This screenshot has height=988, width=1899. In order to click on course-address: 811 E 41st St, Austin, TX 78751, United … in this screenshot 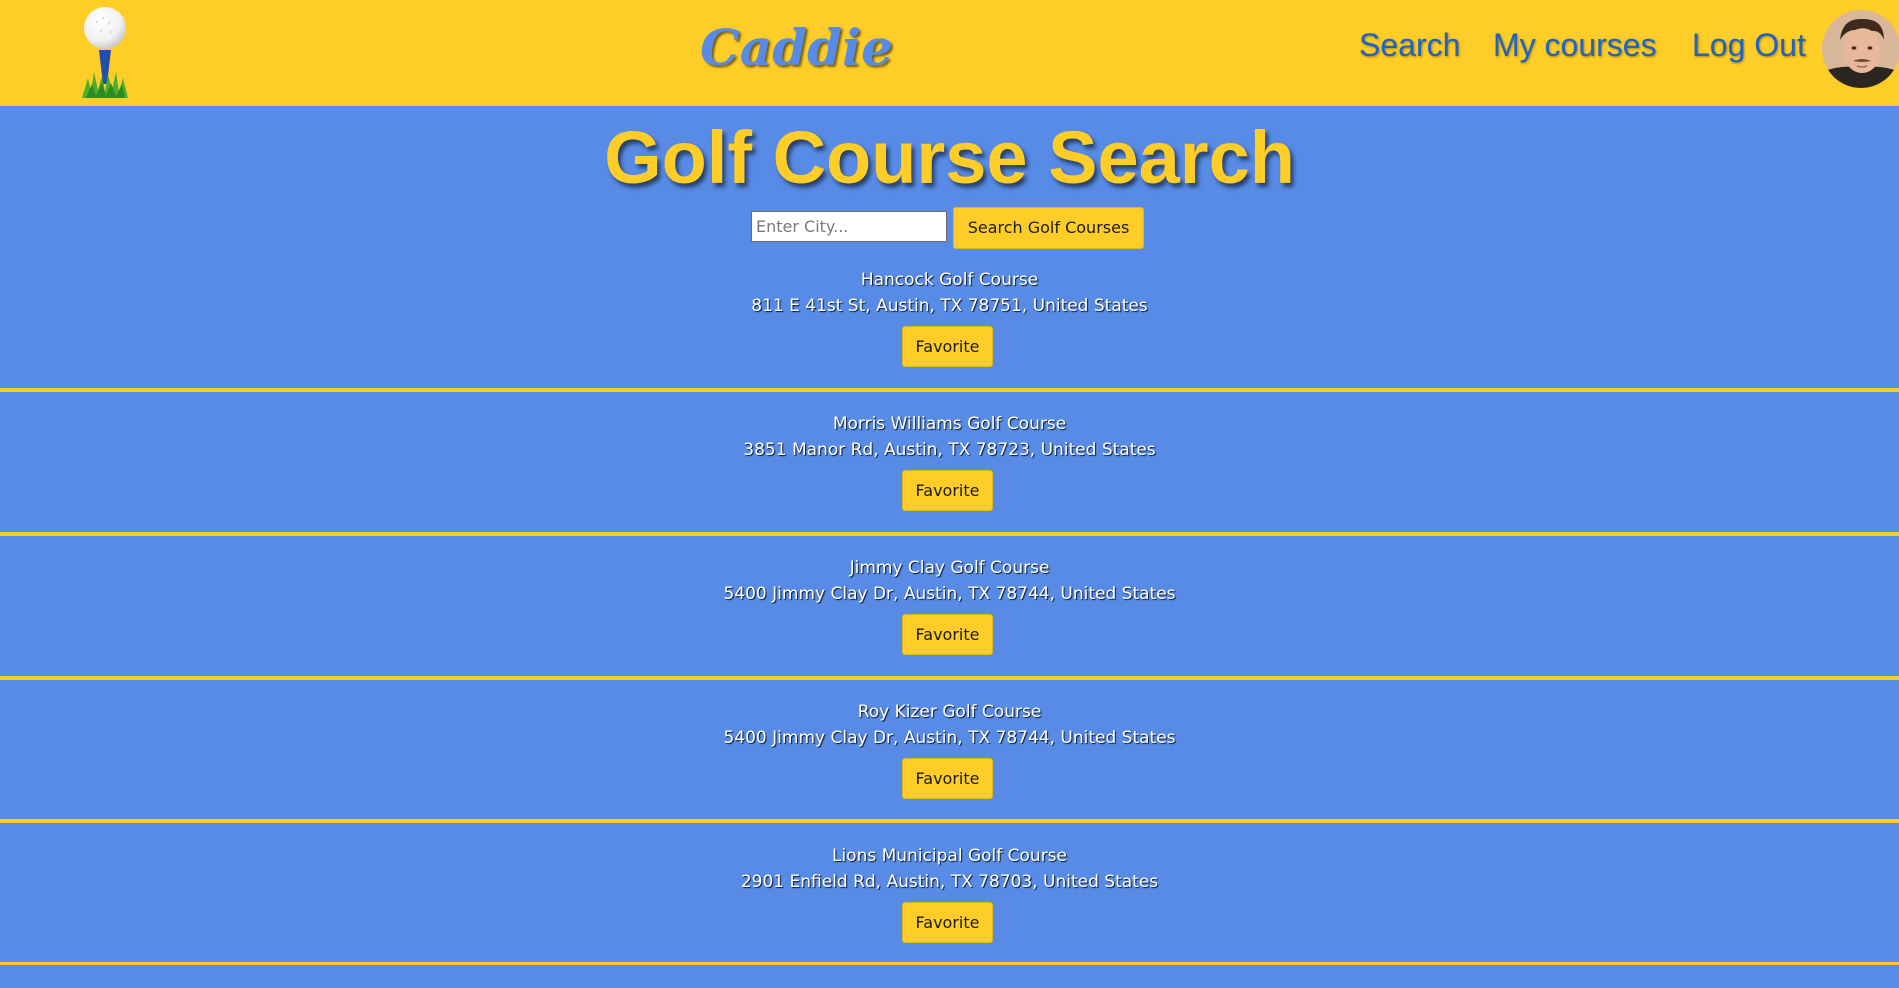, I will do `click(949, 306)`.